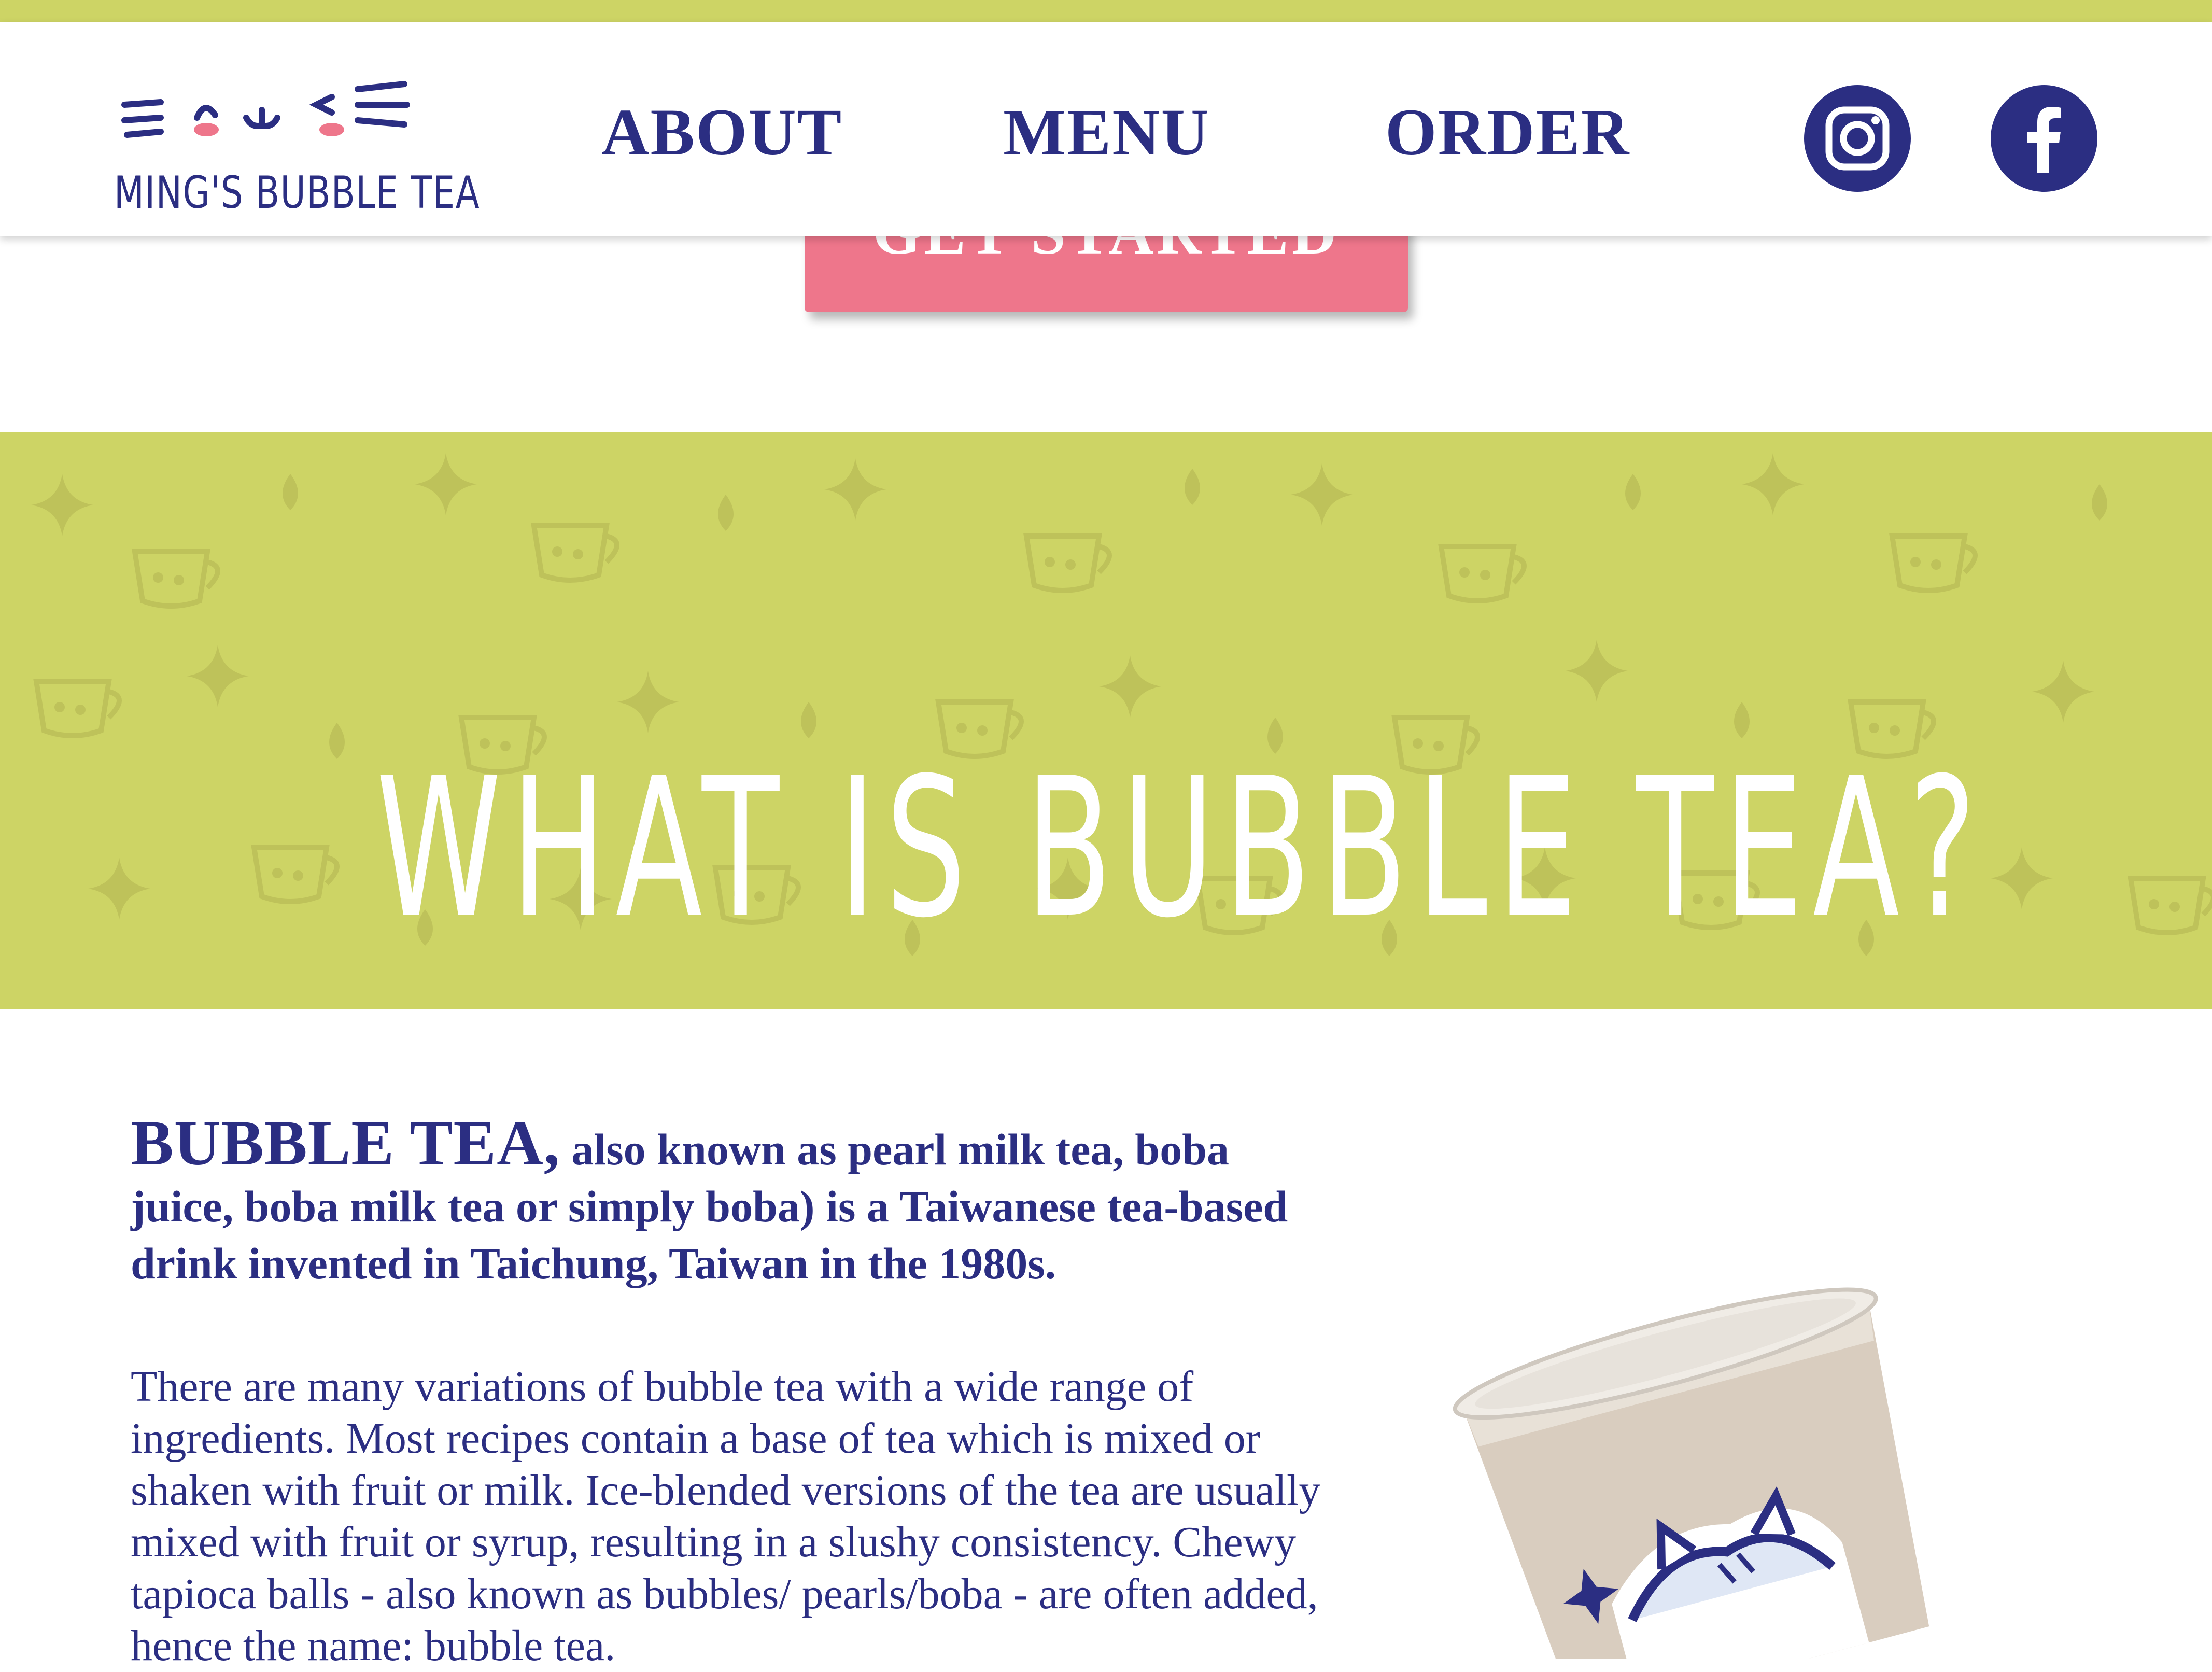 The width and height of the screenshot is (2212, 1672). I want to click on instagram-icon, so click(1857, 138).